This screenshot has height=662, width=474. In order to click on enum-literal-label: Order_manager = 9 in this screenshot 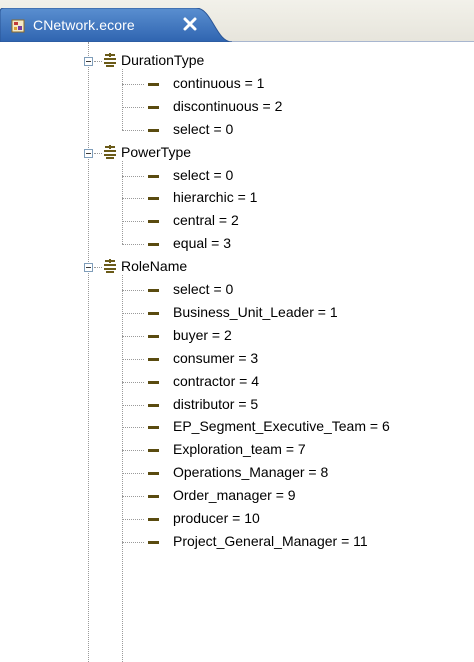, I will do `click(234, 495)`.